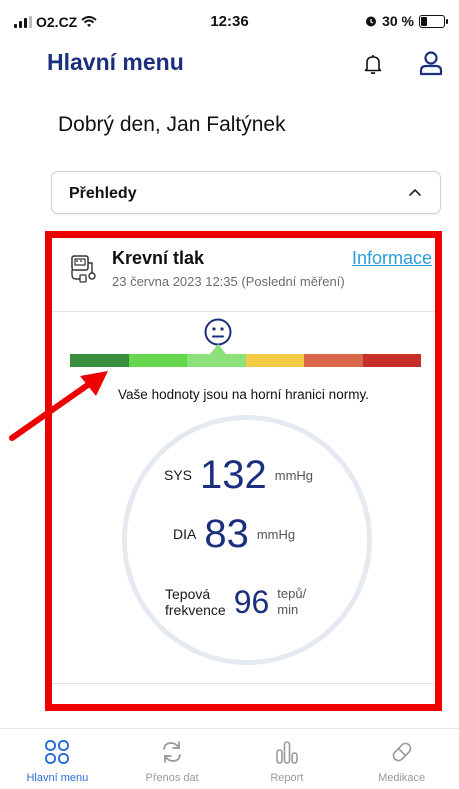 Image resolution: width=459 pixels, height=789 pixels. Describe the element at coordinates (218, 349) in the screenshot. I see `scale-pointer` at that location.